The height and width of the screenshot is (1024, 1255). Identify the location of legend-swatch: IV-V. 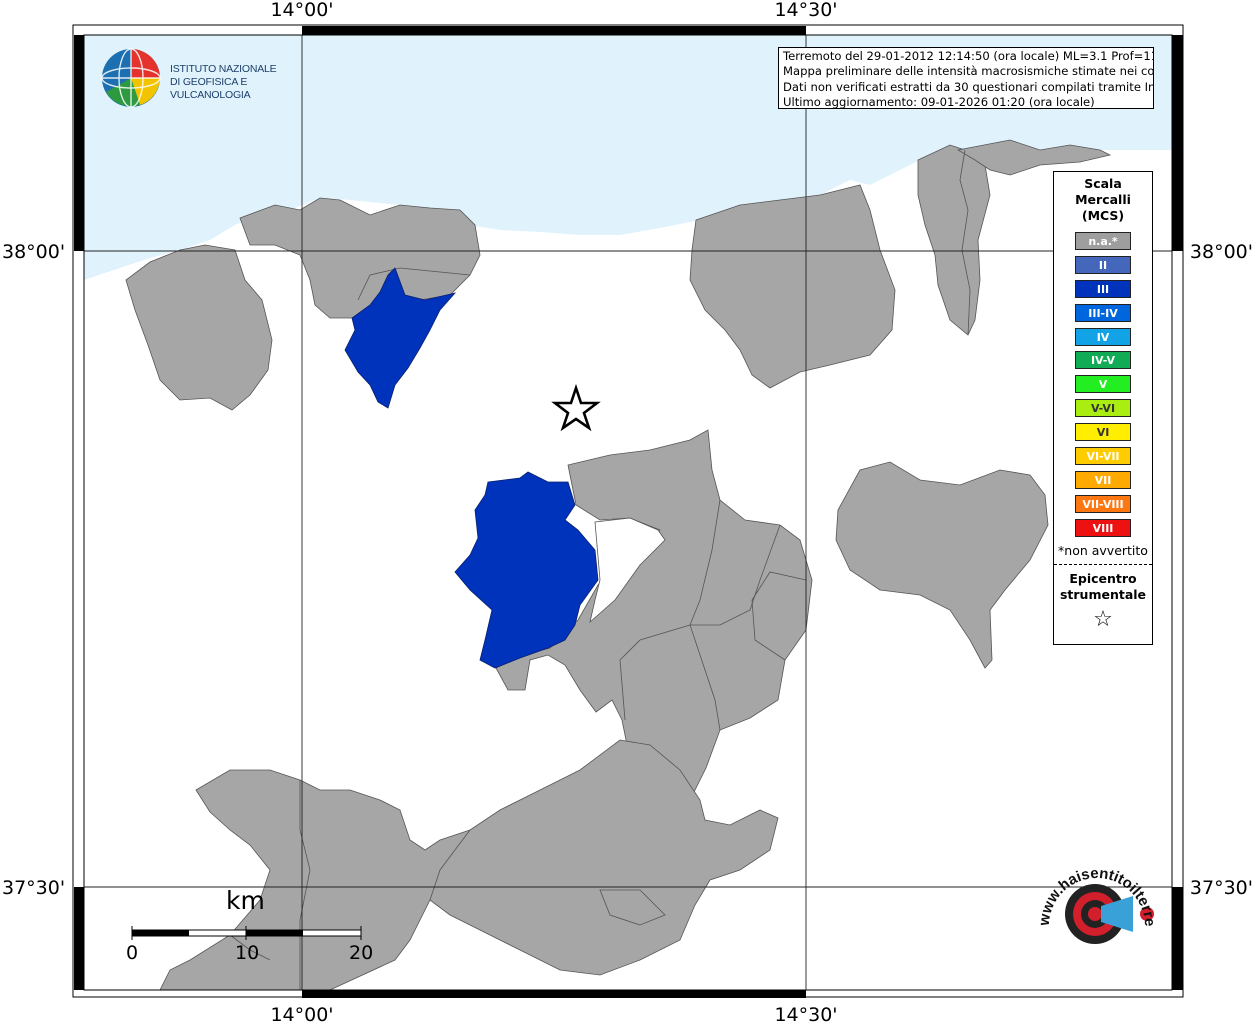
(1103, 360).